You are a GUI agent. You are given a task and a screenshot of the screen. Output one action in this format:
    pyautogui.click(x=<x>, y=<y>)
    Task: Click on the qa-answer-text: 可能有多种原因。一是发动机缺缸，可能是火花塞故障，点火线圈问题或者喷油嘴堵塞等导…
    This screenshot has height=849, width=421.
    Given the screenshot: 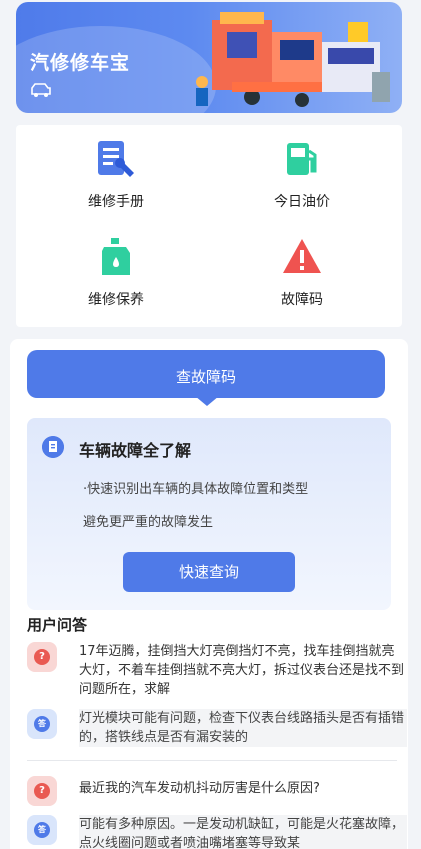 What is the action you would take?
    pyautogui.click(x=243, y=832)
    